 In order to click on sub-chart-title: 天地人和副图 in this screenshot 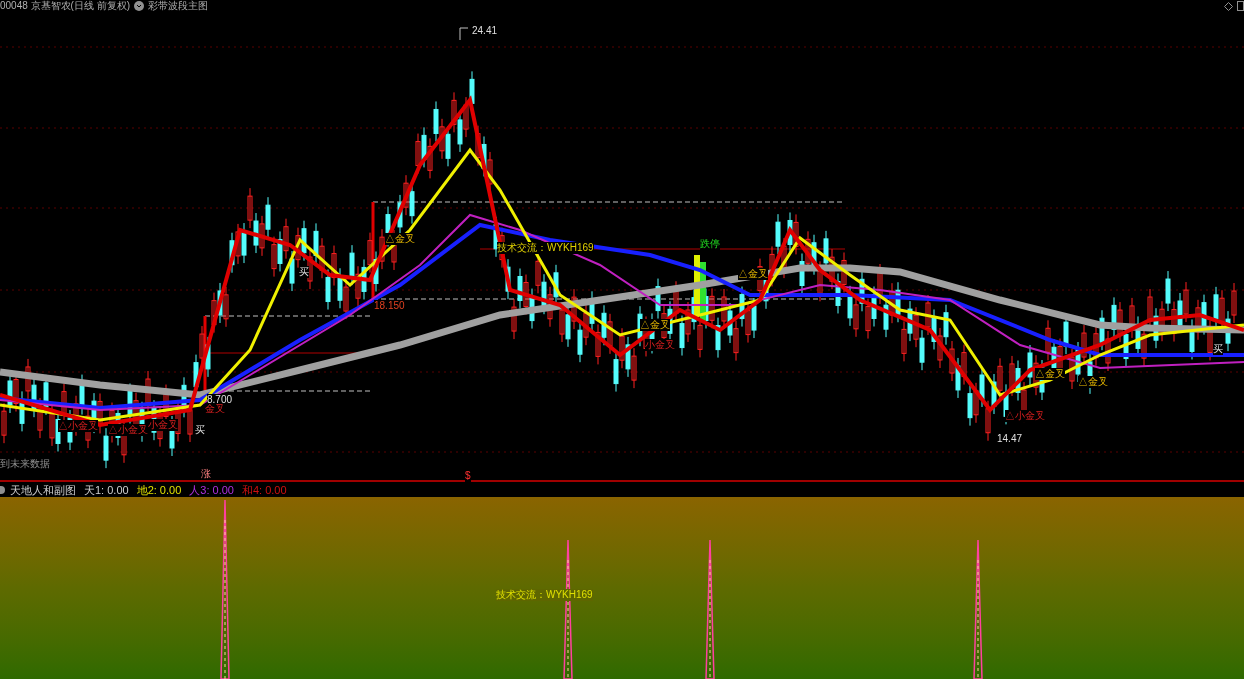, I will do `click(43, 489)`.